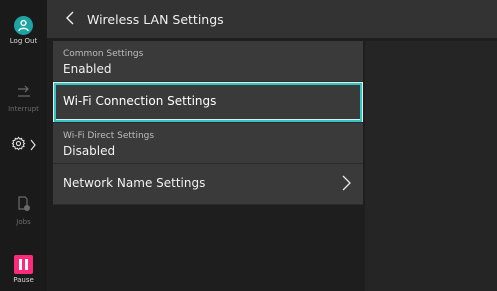 Image resolution: width=497 pixels, height=291 pixels. I want to click on pause-button: Pause, so click(23, 269).